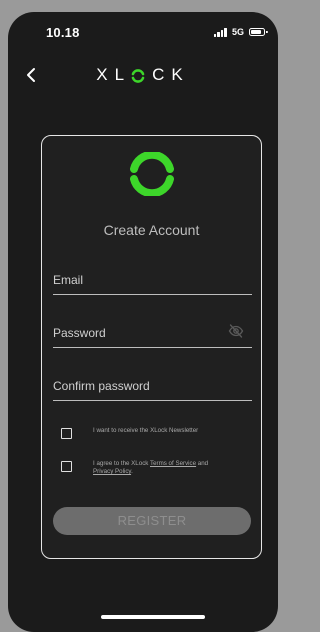 The height and width of the screenshot is (632, 320). I want to click on status-indicators: 5G, so click(240, 32).